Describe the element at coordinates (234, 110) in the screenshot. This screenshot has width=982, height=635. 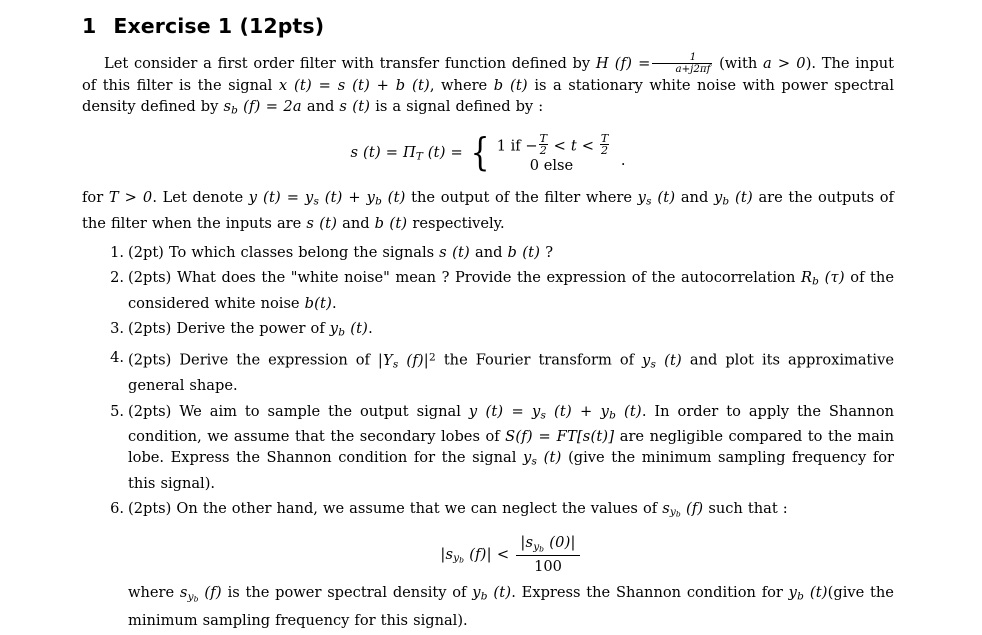
I see `math-psd-sb-subscript: b` at that location.